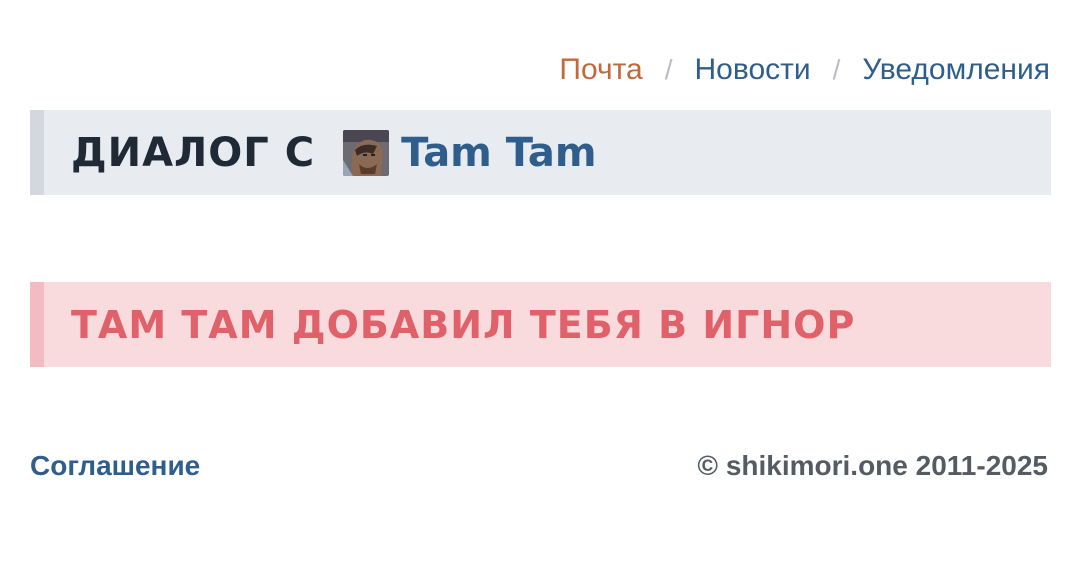  What do you see at coordinates (872, 465) in the screenshot?
I see `copyright-text: © shikimori.one 2011-2025` at bounding box center [872, 465].